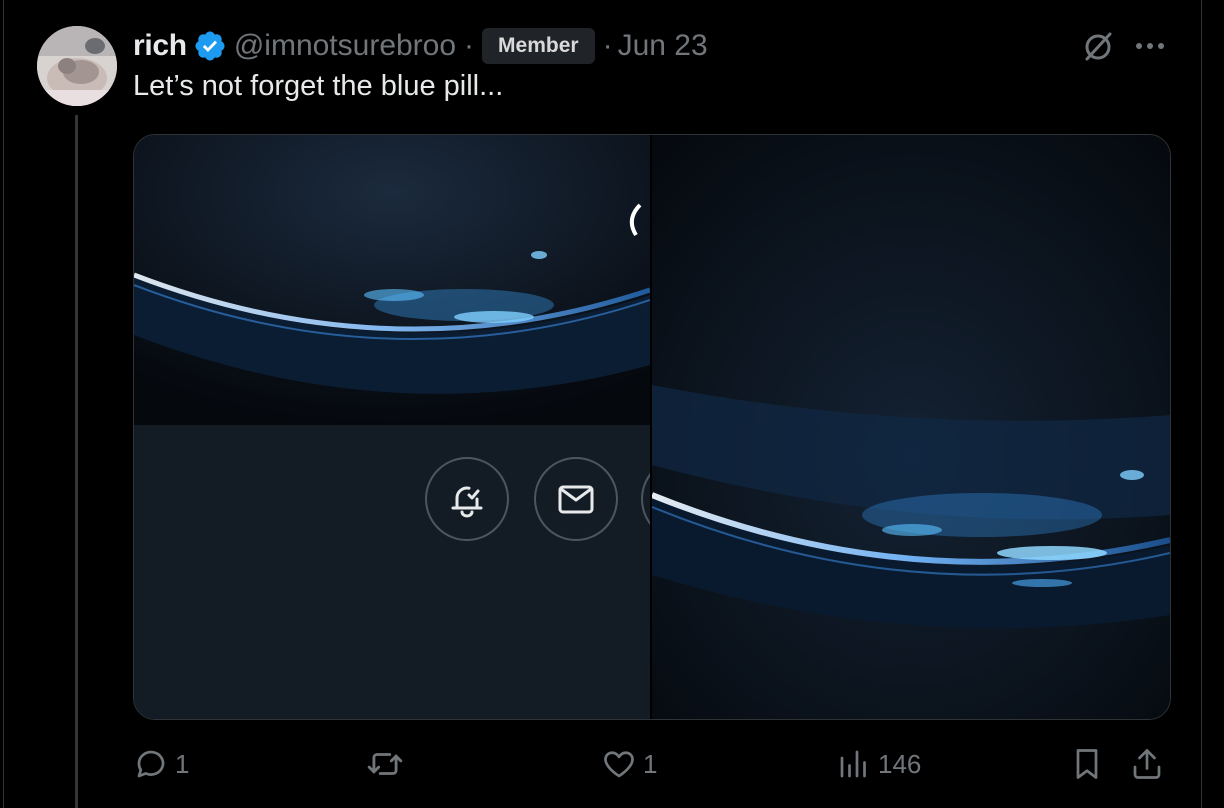  Describe the element at coordinates (160, 46) in the screenshot. I see `author-name: rich` at that location.